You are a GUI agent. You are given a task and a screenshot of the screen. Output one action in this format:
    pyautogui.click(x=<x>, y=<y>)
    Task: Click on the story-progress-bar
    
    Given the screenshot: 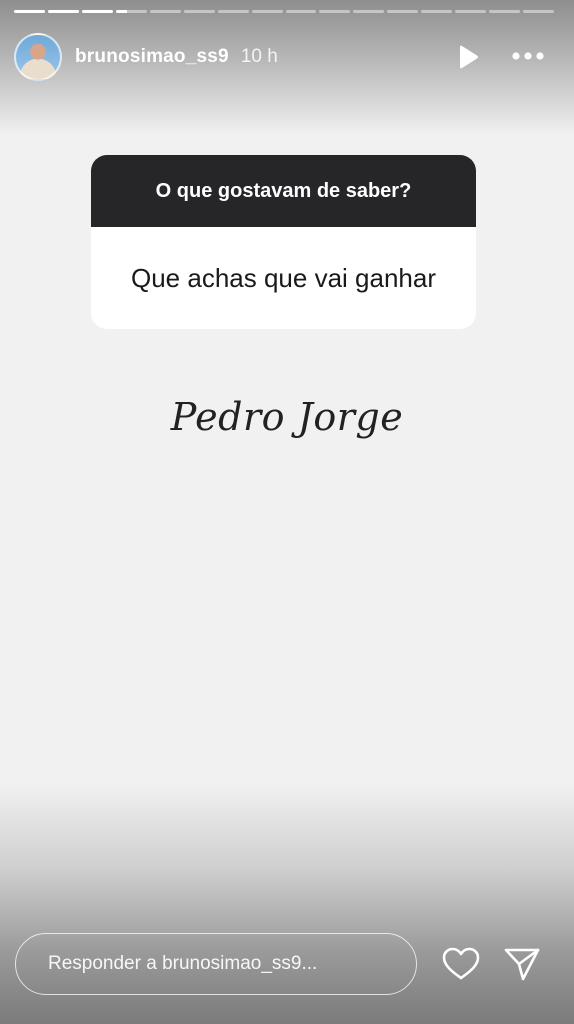 What is the action you would take?
    pyautogui.click(x=284, y=12)
    